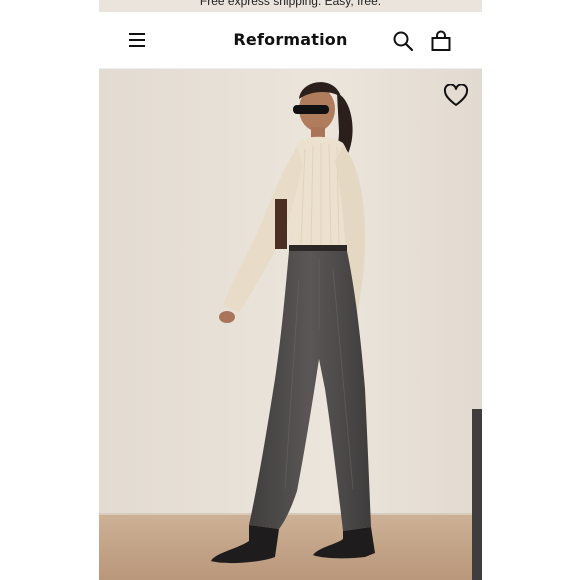 Image resolution: width=580 pixels, height=580 pixels. I want to click on search-icon, so click(403, 41).